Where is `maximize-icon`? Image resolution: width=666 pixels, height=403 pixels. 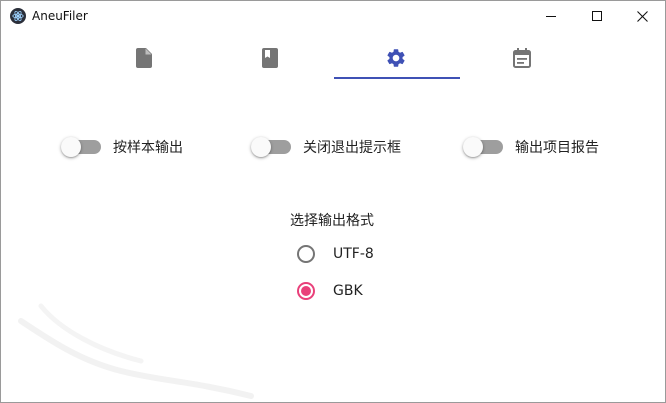 maximize-icon is located at coordinates (597, 16).